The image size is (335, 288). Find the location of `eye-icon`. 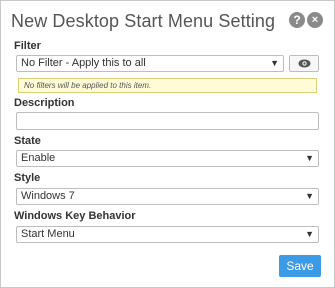

eye-icon is located at coordinates (304, 63).